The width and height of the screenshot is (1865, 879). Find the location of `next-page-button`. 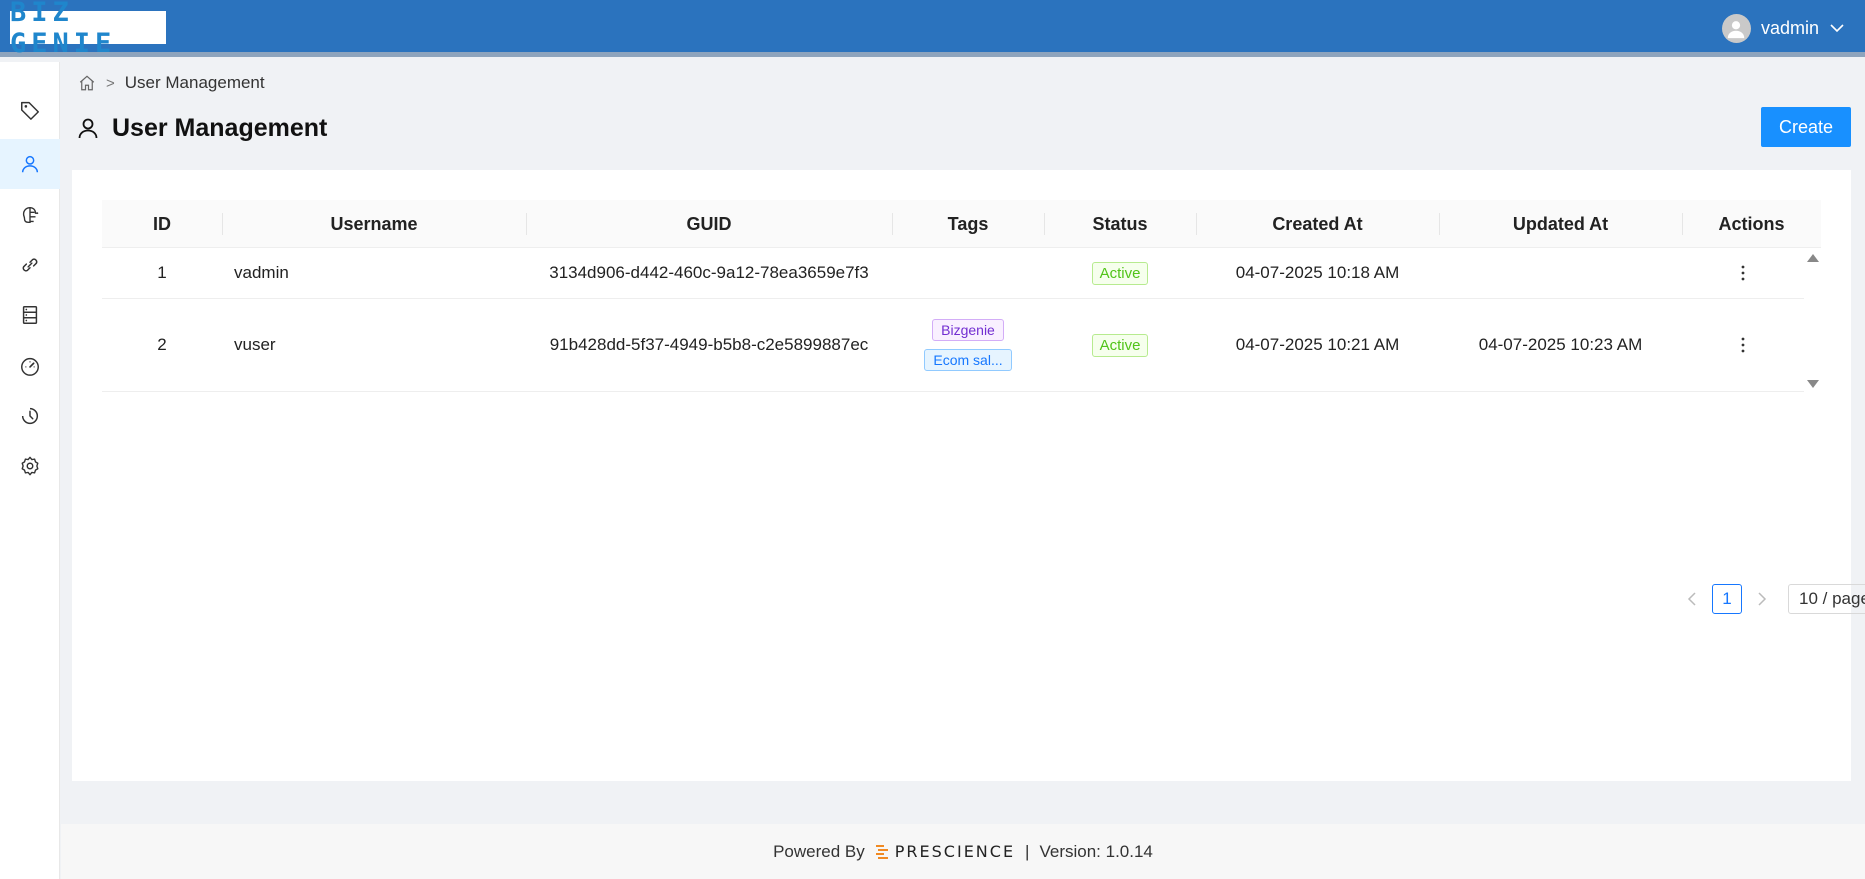

next-page-button is located at coordinates (1762, 599).